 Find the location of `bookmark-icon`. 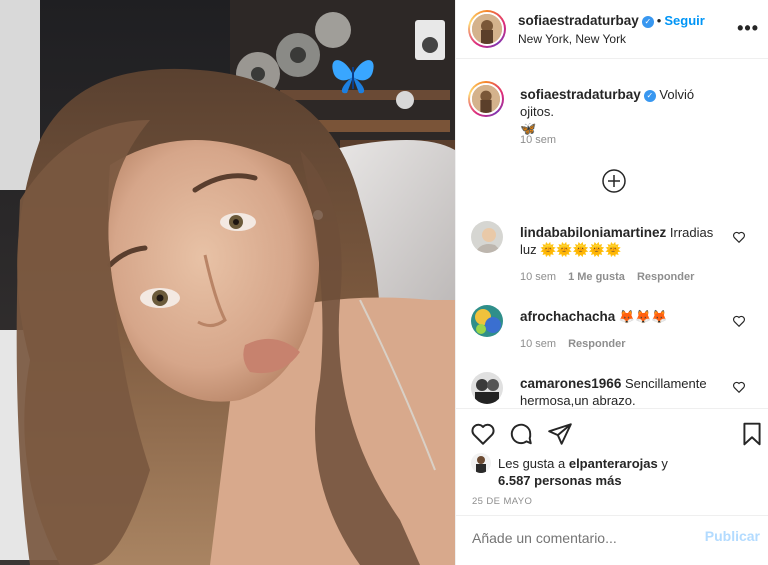

bookmark-icon is located at coordinates (752, 434).